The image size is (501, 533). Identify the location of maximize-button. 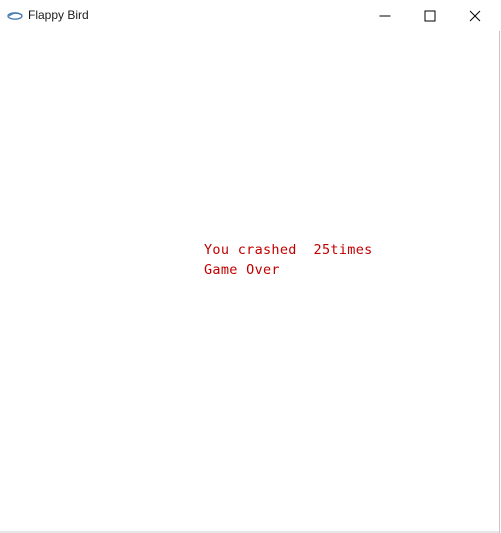
(429, 15).